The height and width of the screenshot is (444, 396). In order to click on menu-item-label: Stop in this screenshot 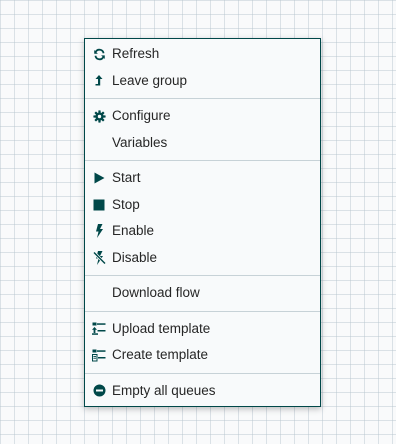, I will do `click(126, 204)`.